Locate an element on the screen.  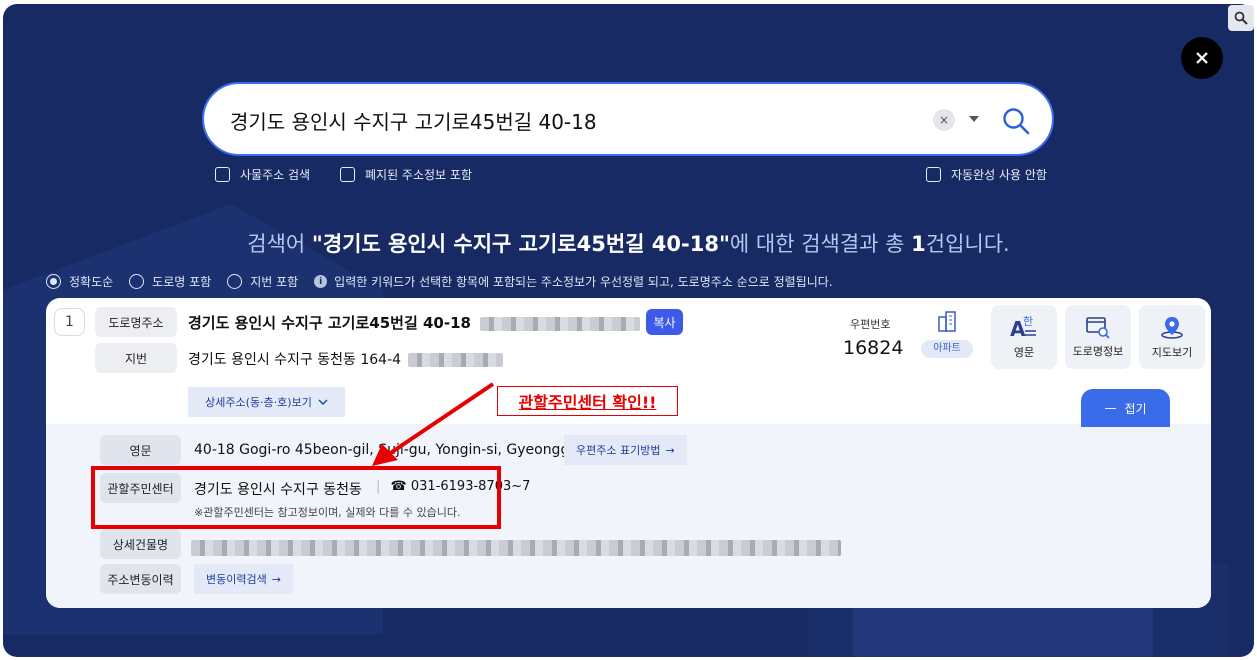
svg-text: 한 is located at coordinates (1028, 321).